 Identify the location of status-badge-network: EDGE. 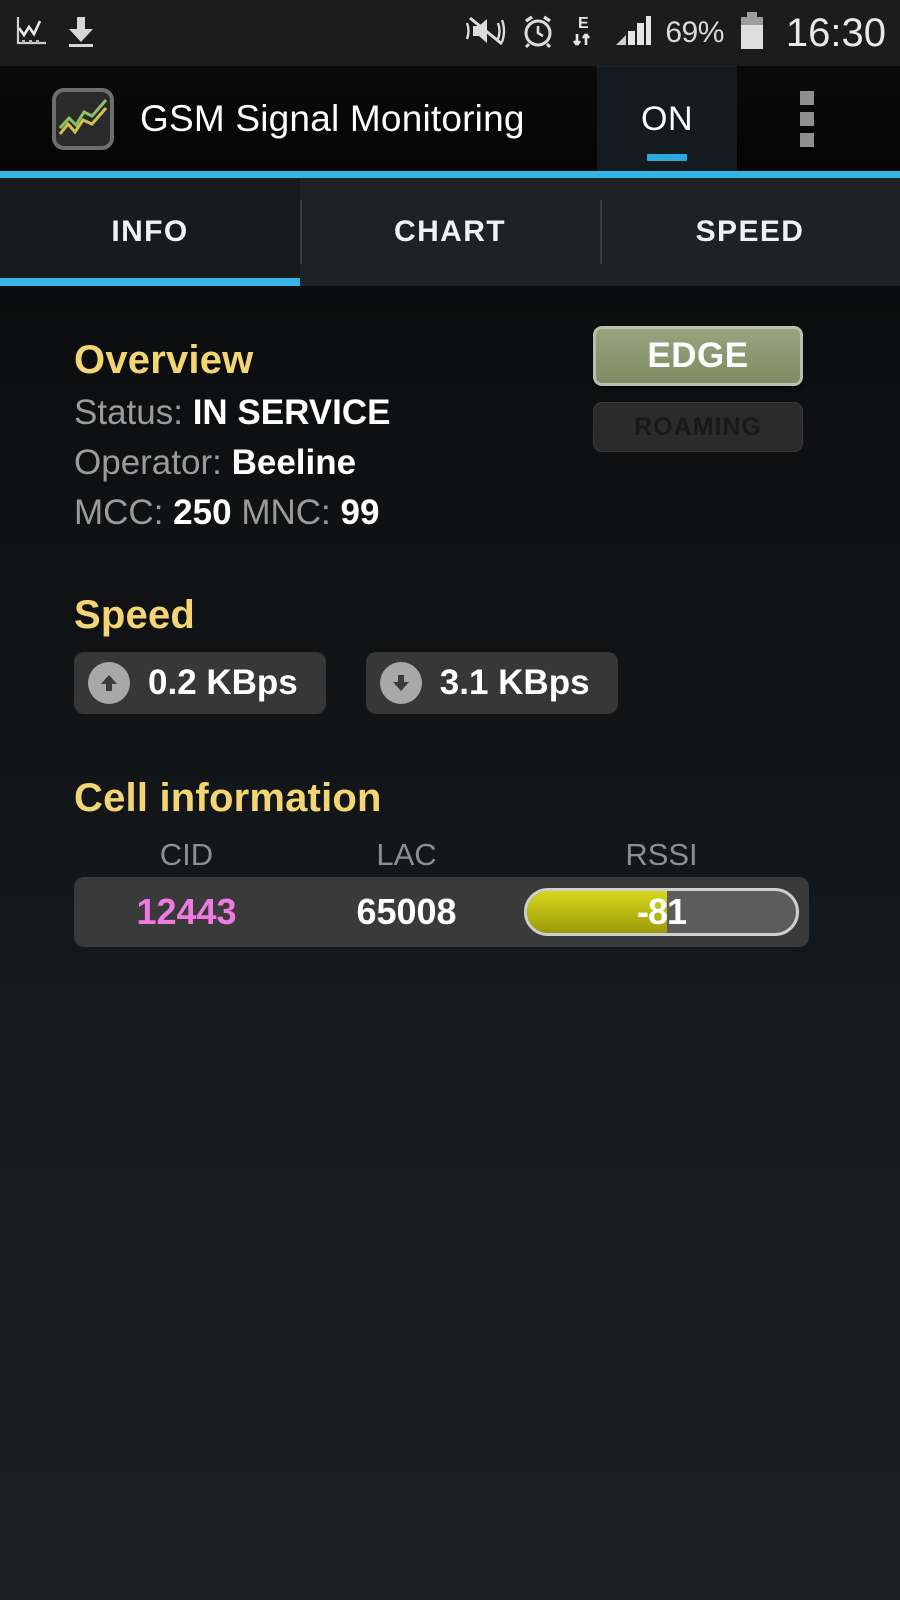
(698, 356).